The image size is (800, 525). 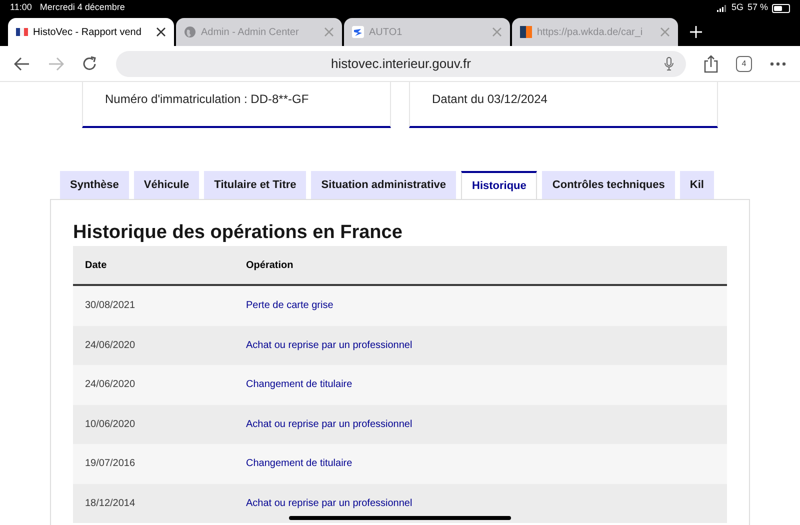 What do you see at coordinates (383, 185) in the screenshot?
I see `page-tab: Situation administrative` at bounding box center [383, 185].